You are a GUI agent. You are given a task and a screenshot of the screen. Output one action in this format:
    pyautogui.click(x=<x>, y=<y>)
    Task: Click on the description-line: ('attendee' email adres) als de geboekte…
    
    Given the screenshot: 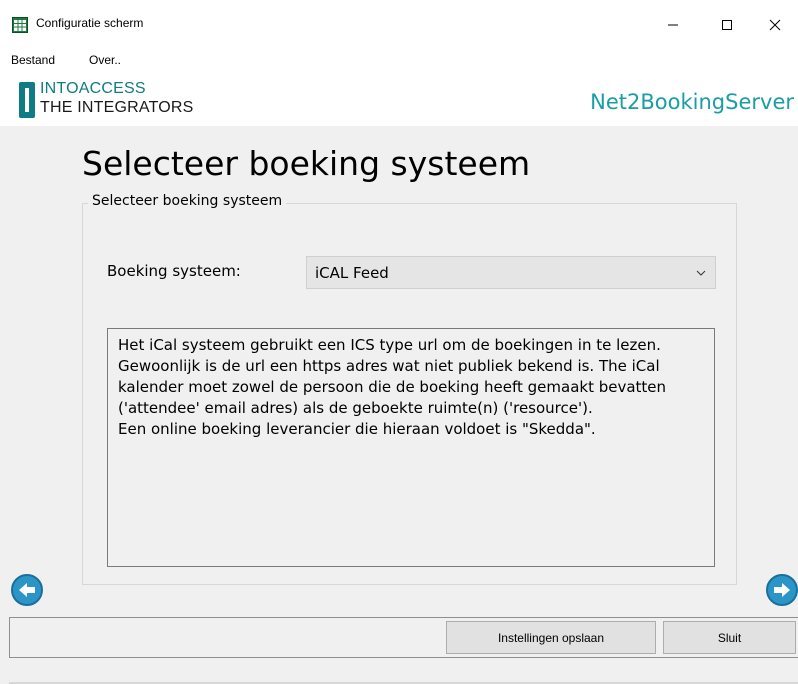 What is the action you would take?
    pyautogui.click(x=355, y=408)
    